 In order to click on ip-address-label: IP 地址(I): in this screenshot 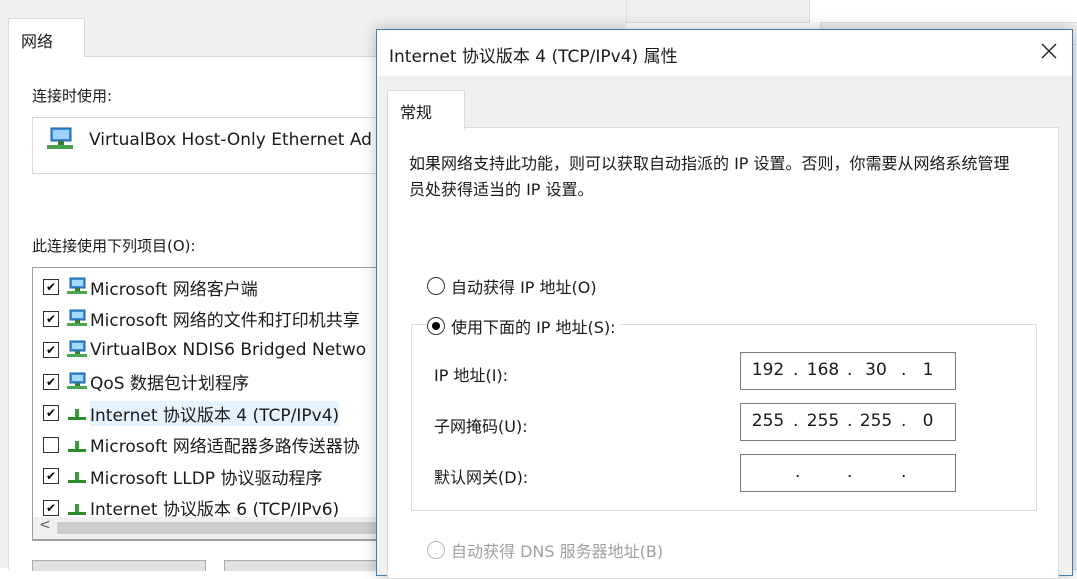, I will do `click(471, 375)`.